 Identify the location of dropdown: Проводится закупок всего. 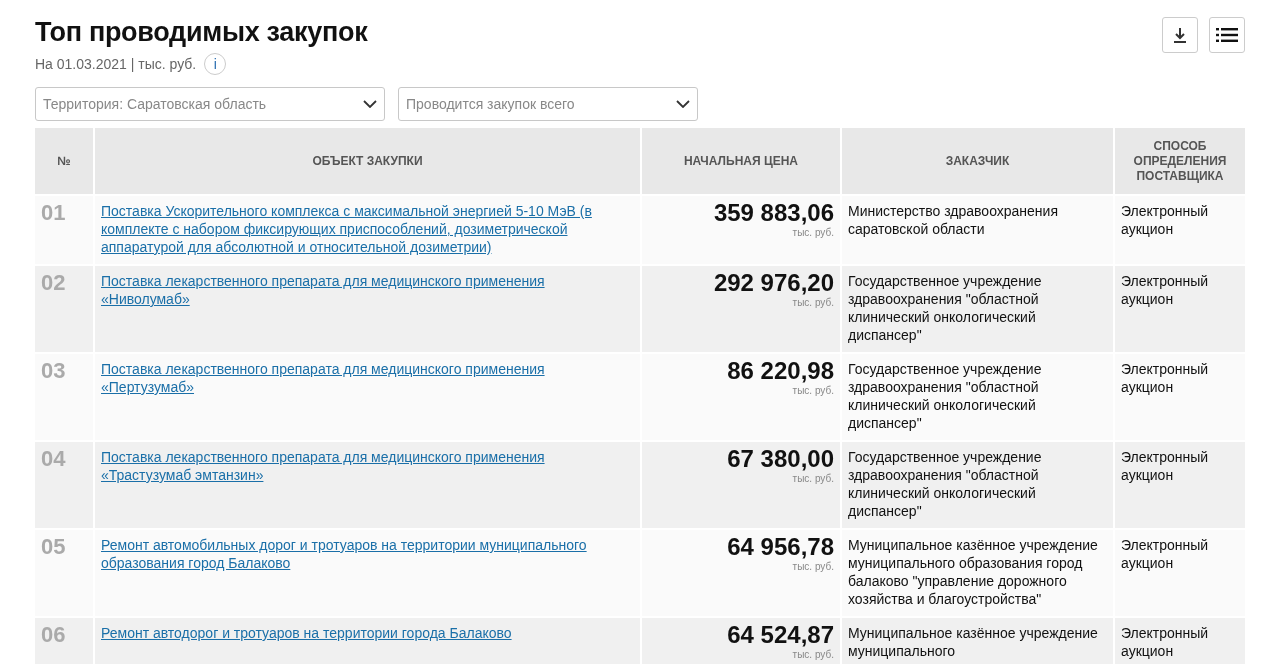
(548, 104).